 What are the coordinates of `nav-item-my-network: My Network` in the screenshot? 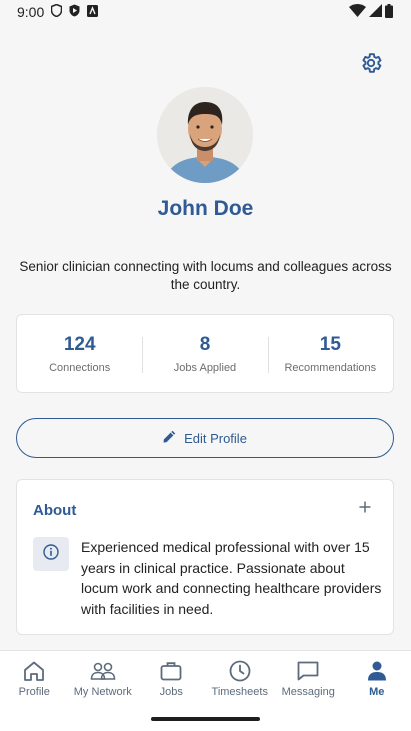 It's located at (103, 681).